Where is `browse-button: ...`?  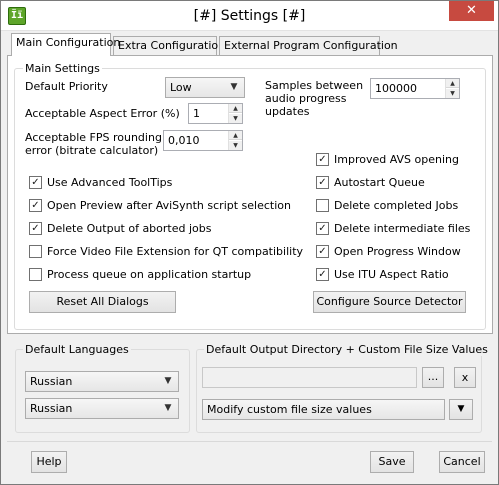
browse-button: ... is located at coordinates (433, 377).